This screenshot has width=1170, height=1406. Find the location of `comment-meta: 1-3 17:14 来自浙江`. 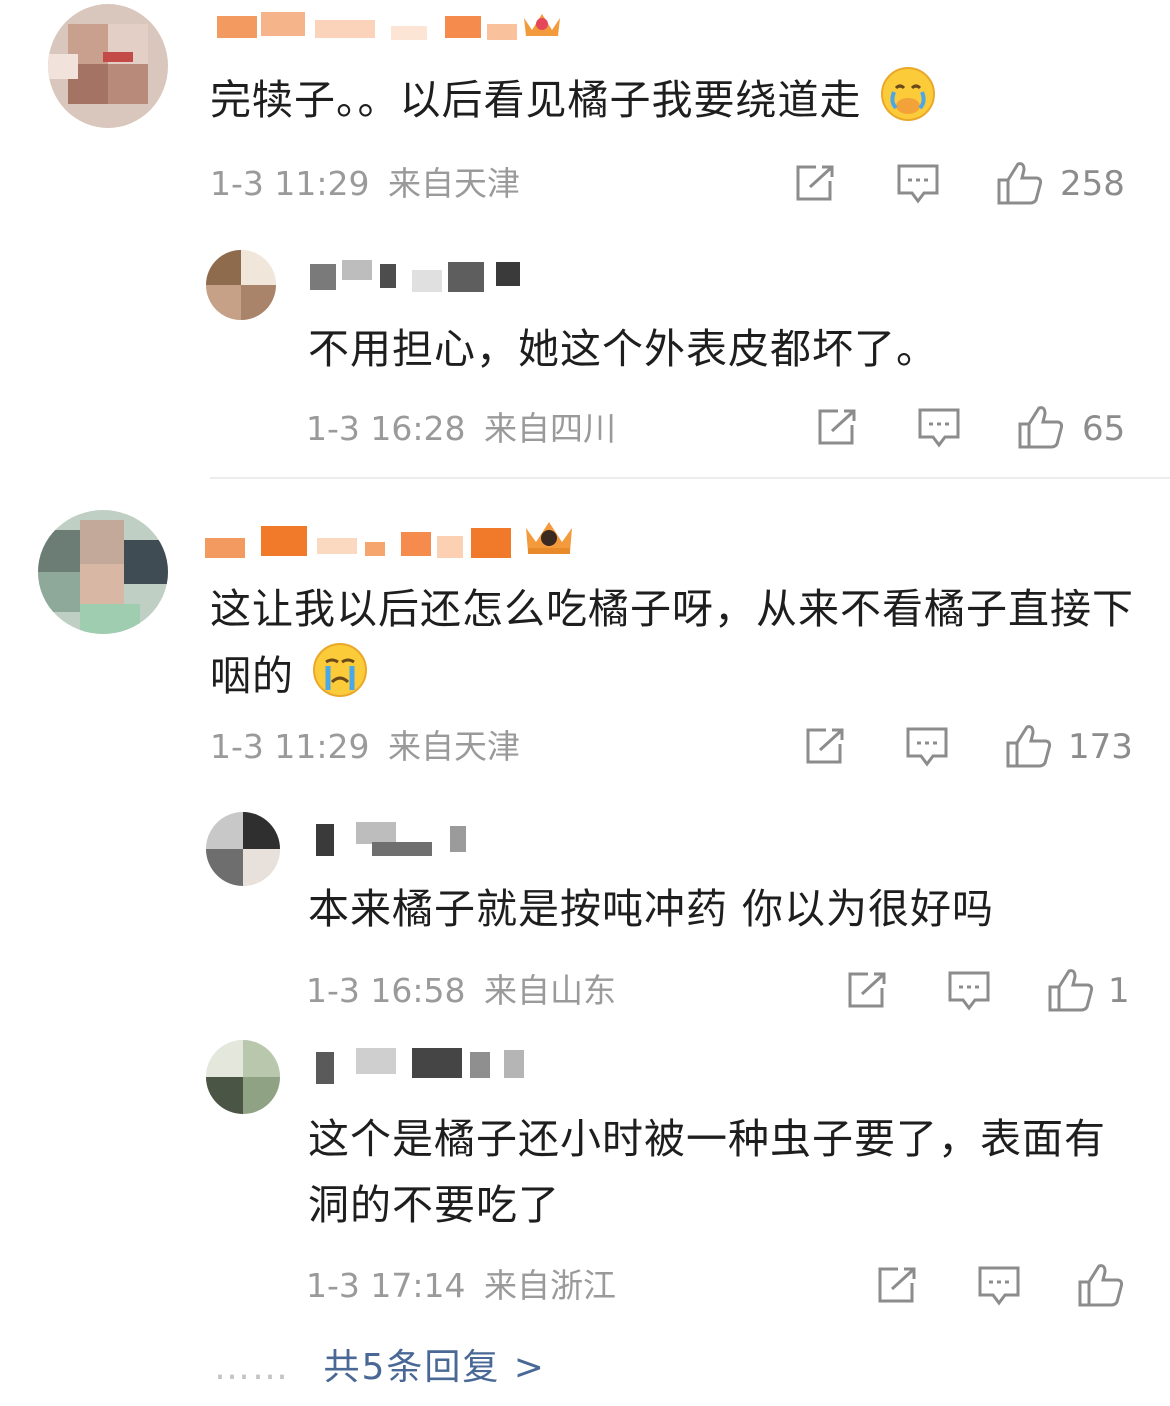

comment-meta: 1-3 17:14 来自浙江 is located at coordinates (461, 1286).